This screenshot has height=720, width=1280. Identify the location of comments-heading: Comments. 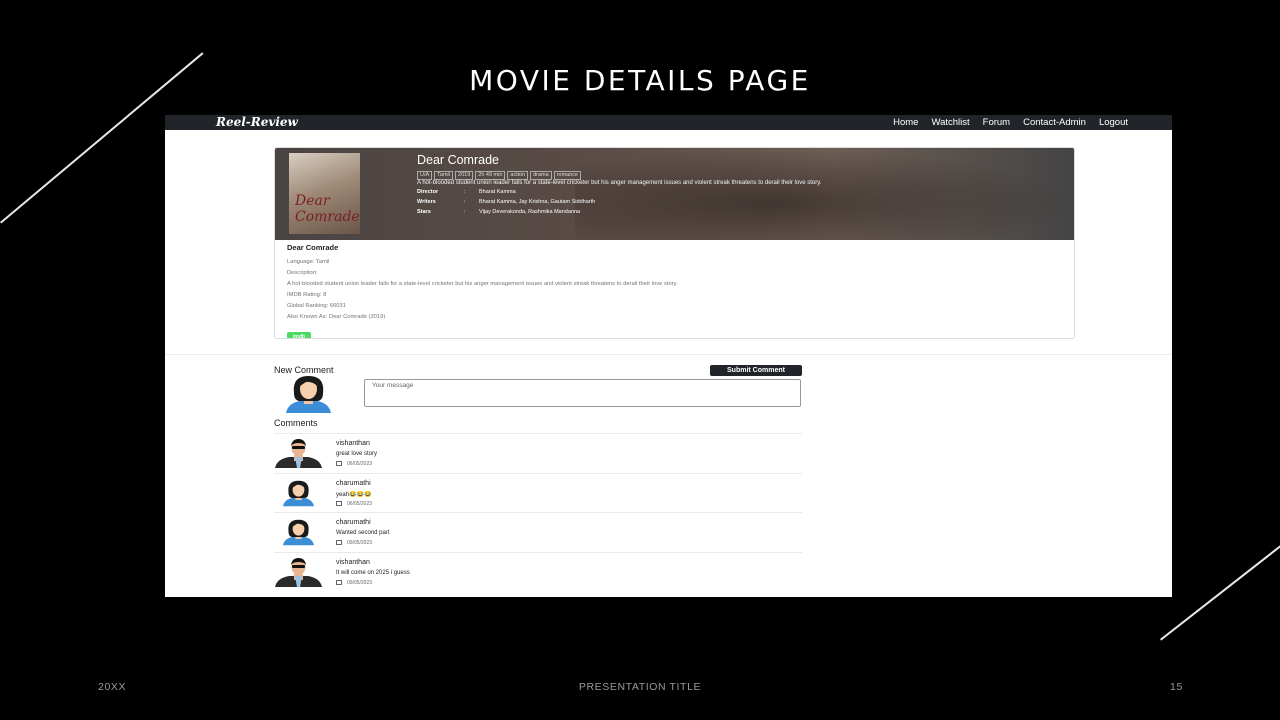
(296, 423).